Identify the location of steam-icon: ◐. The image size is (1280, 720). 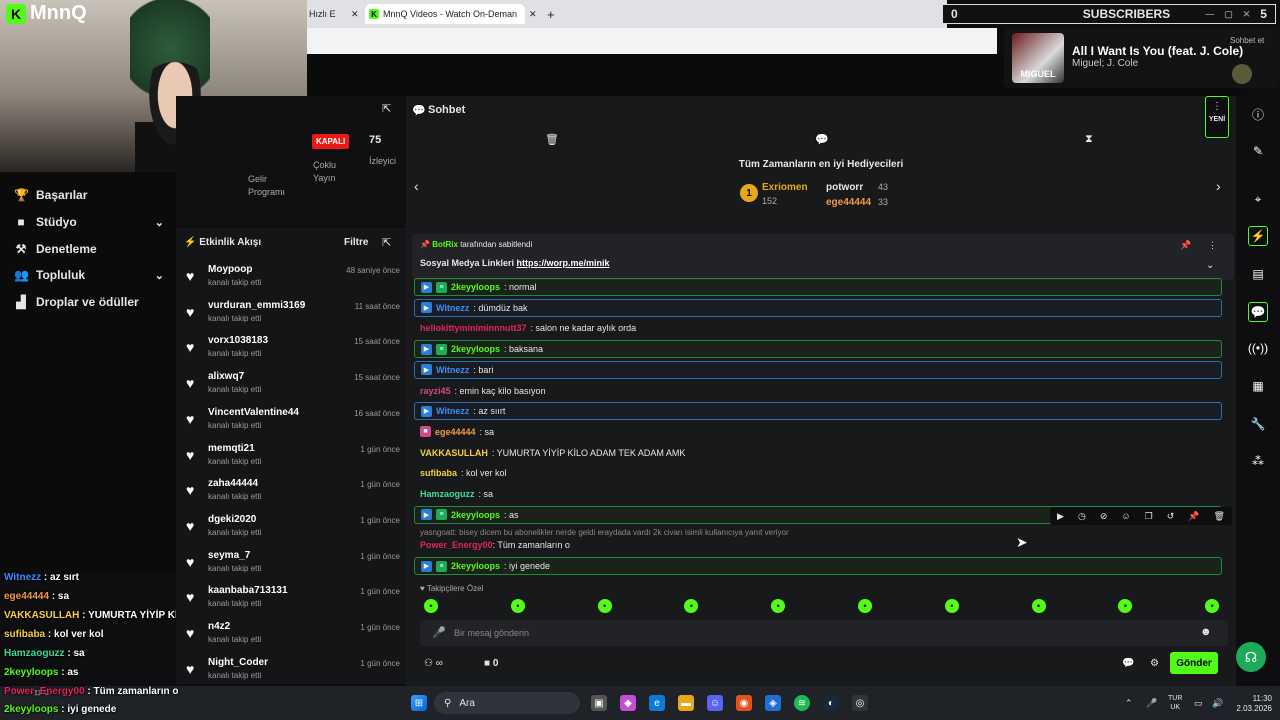
(831, 703).